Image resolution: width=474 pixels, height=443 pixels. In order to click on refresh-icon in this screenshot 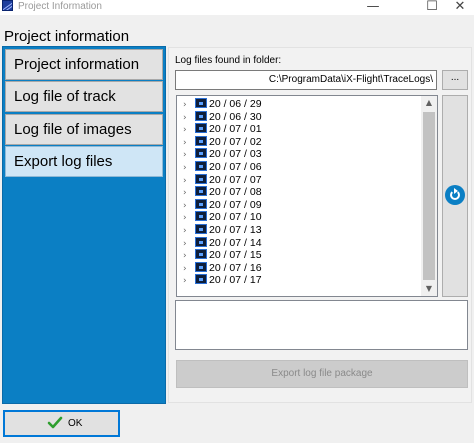, I will do `click(455, 195)`.